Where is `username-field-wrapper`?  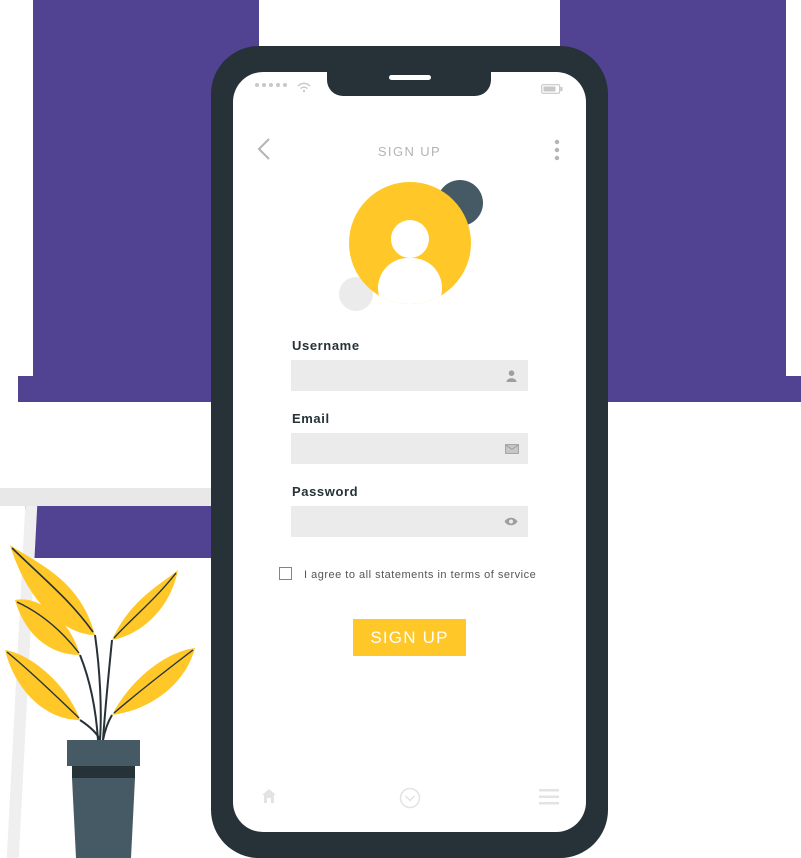
username-field-wrapper is located at coordinates (409, 375).